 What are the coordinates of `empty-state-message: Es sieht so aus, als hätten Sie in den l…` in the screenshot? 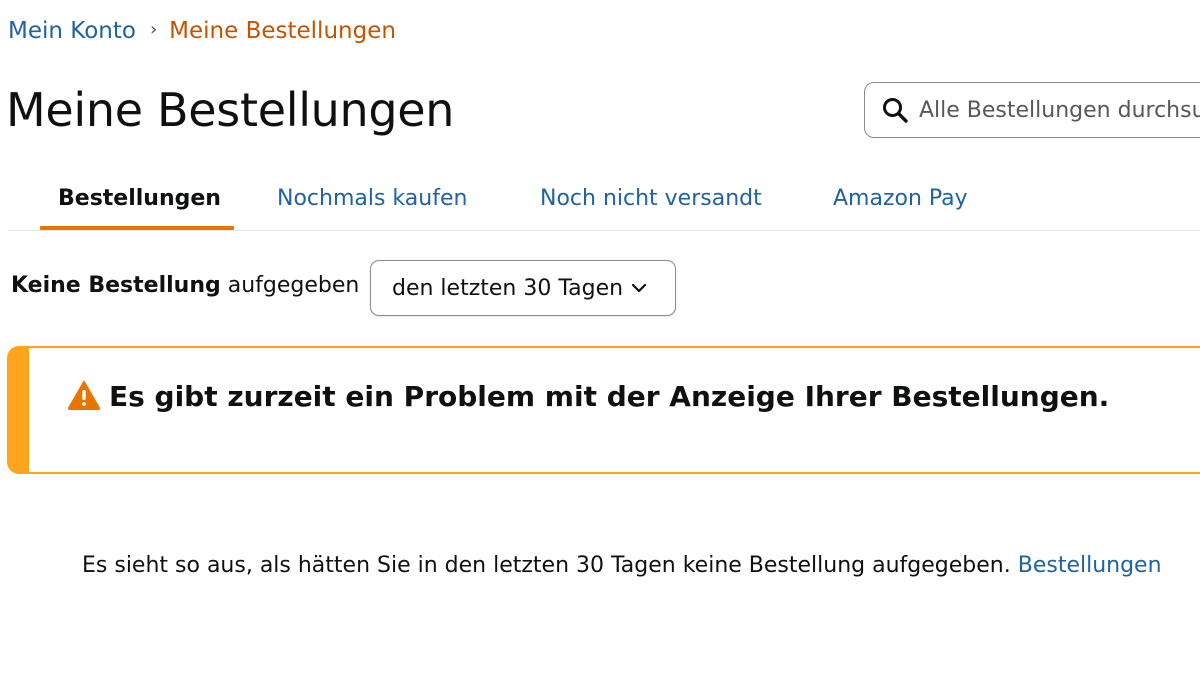 It's located at (622, 566).